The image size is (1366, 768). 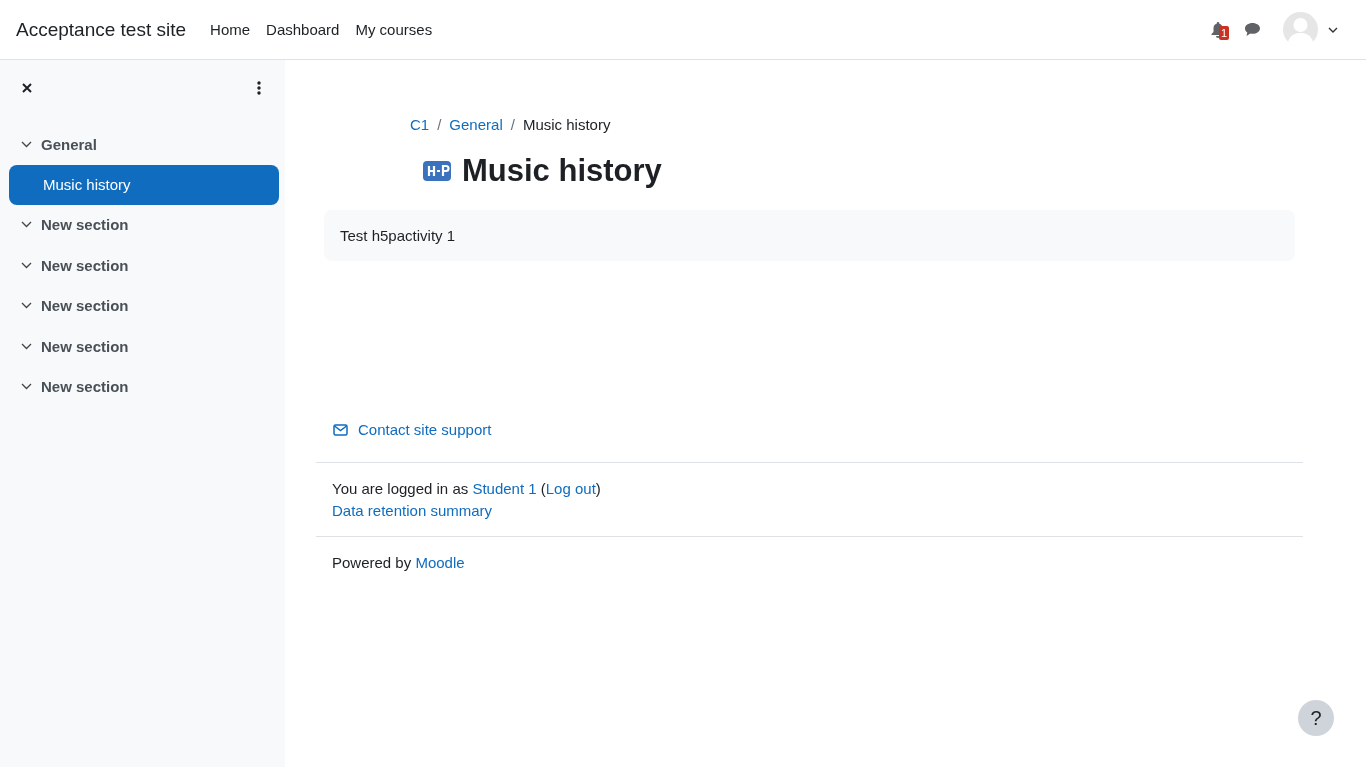 I want to click on data-retention-link: Data retention summary, so click(x=809, y=510).